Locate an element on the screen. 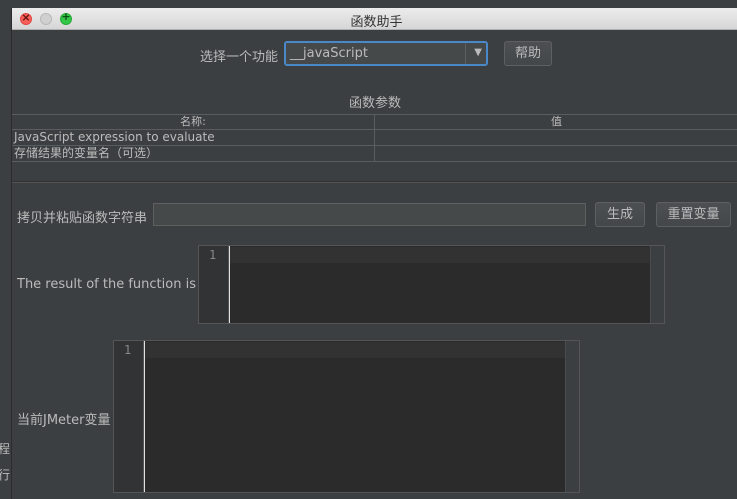  param-name-cell: JavaScript expression to evaluate is located at coordinates (193, 137).